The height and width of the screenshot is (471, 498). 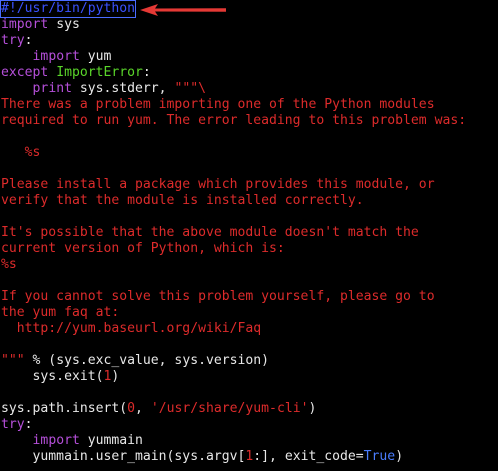 What do you see at coordinates (229, 408) in the screenshot?
I see `code-token: '/usr/share/yum-cli'` at bounding box center [229, 408].